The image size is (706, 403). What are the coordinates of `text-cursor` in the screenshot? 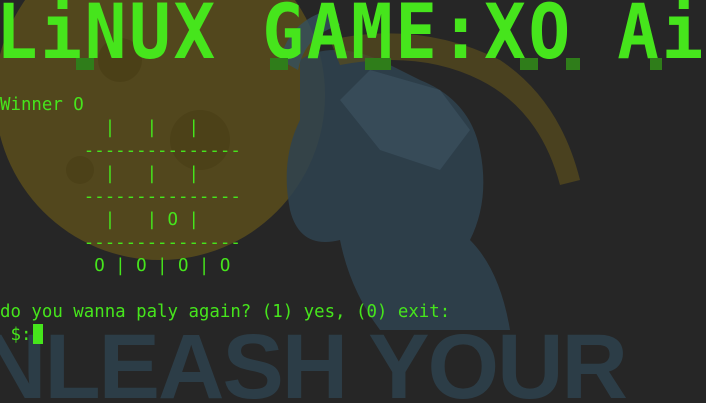 It's located at (38, 334).